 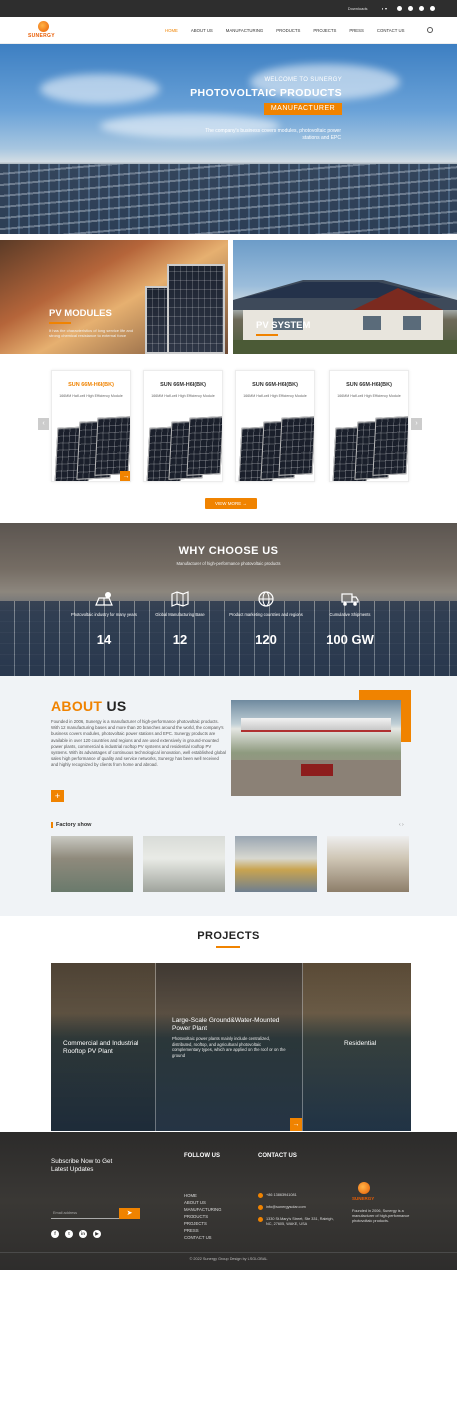 What do you see at coordinates (231, 503) in the screenshot?
I see `view-more-button: VIEW MORE →` at bounding box center [231, 503].